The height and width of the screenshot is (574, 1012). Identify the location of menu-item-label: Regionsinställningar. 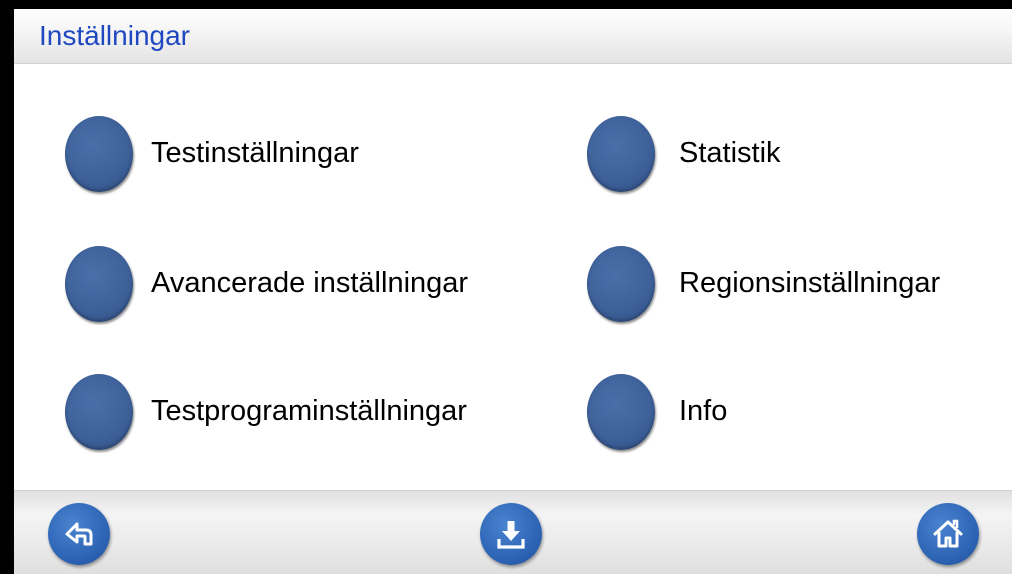
(810, 283).